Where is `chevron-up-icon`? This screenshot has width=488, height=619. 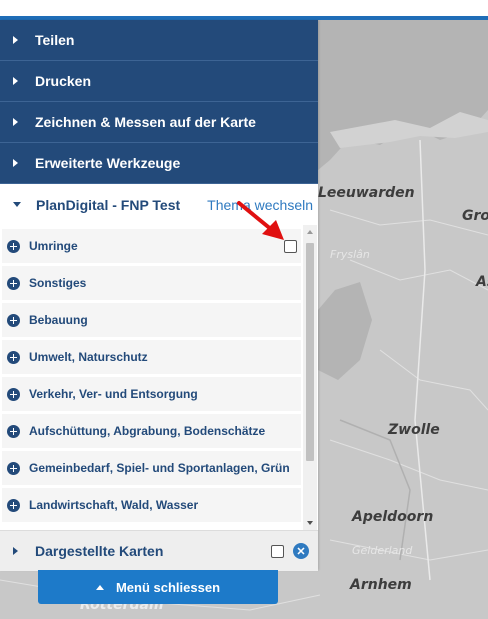 chevron-up-icon is located at coordinates (99, 587).